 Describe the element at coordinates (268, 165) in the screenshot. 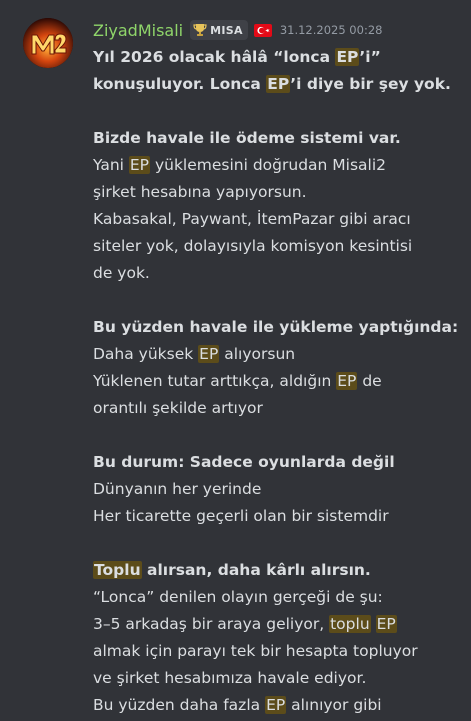

I see `message-text: yüklemesini doğrudan Misali2` at that location.